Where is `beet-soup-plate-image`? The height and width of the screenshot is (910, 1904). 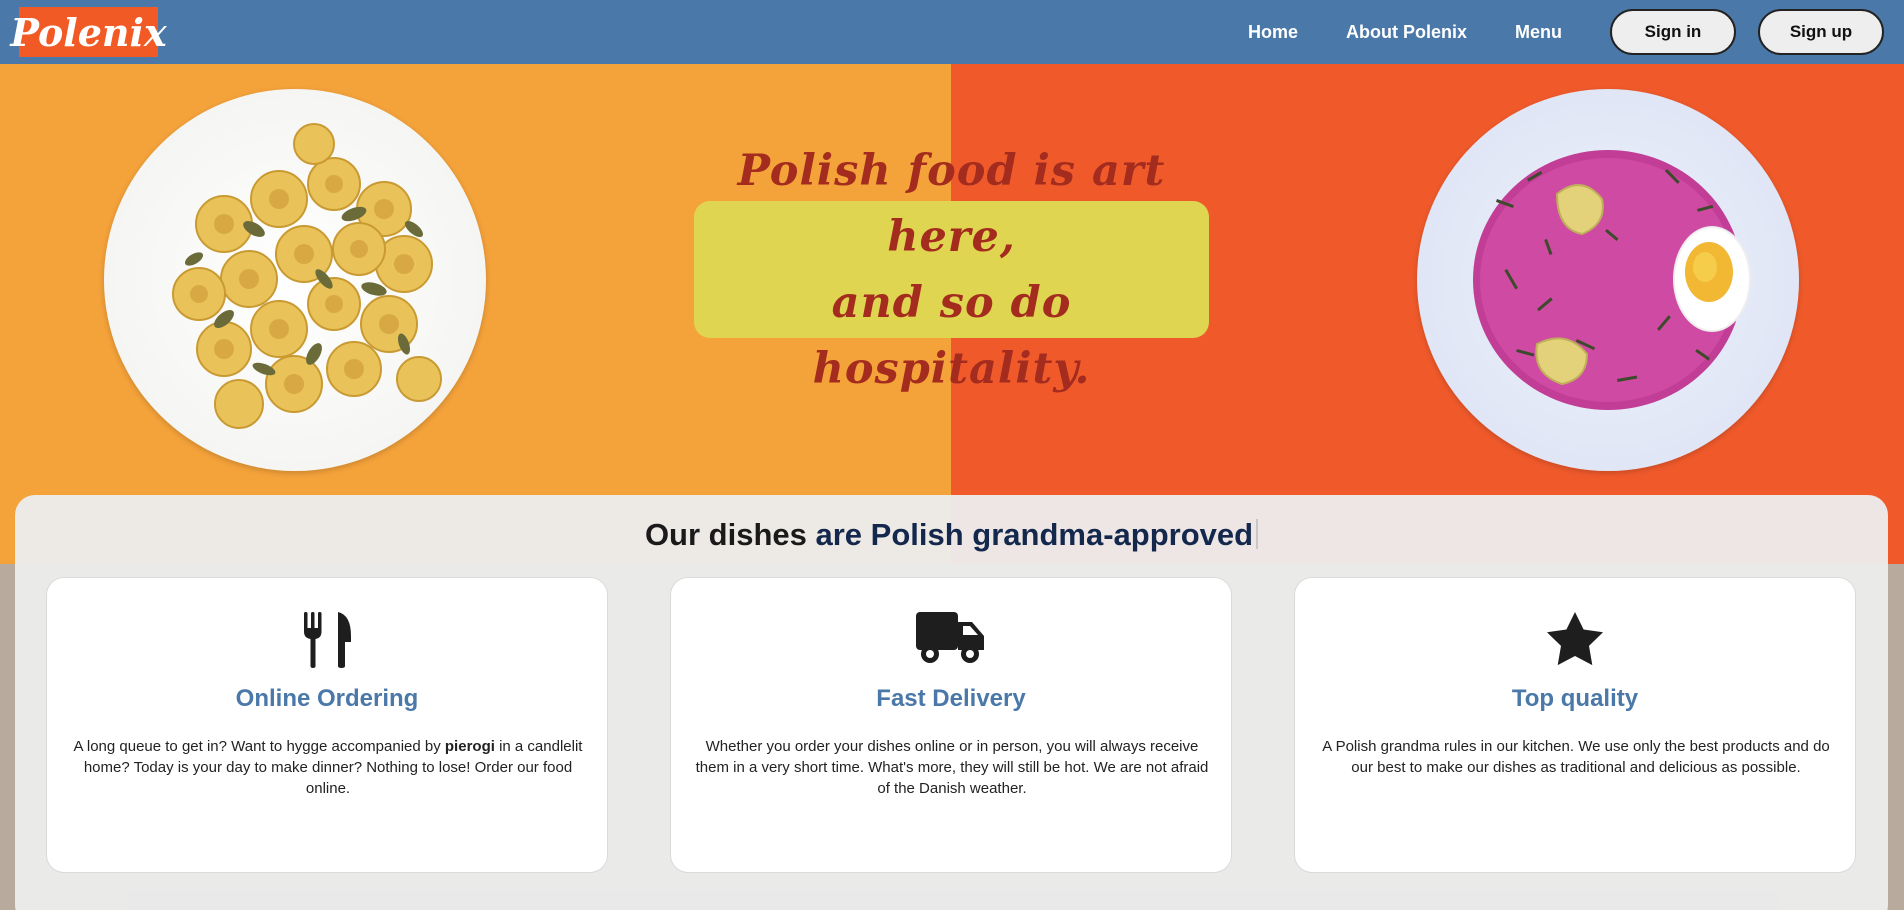 beet-soup-plate-image is located at coordinates (1608, 280).